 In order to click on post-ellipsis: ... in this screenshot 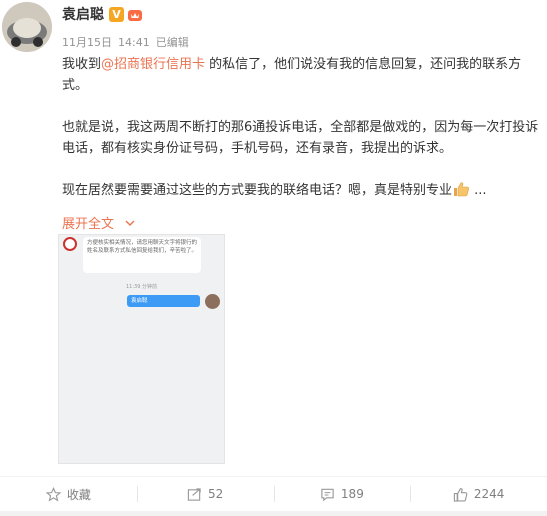, I will do `click(478, 190)`.